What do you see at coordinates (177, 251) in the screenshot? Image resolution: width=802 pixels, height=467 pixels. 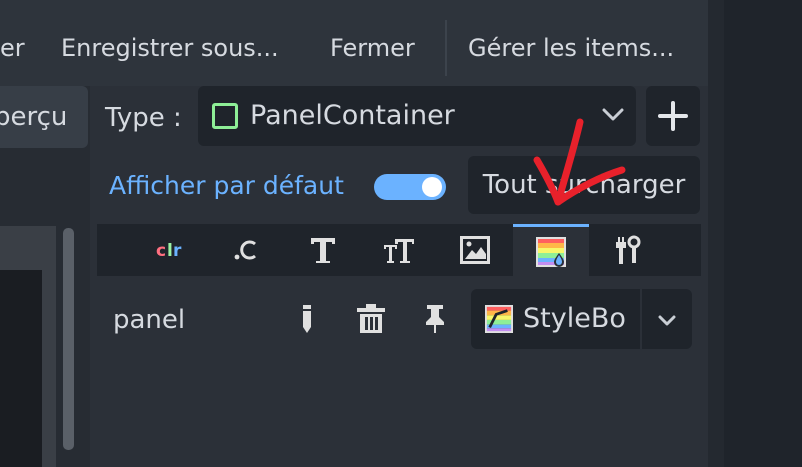 I see `svg-text: r` at bounding box center [177, 251].